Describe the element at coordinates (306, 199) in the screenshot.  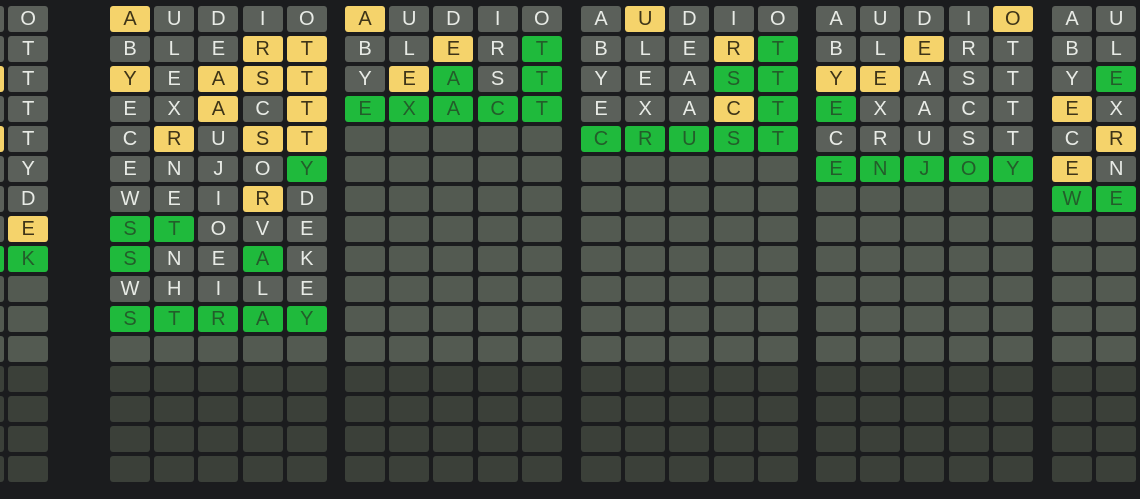
I see `letter-tile: D` at that location.